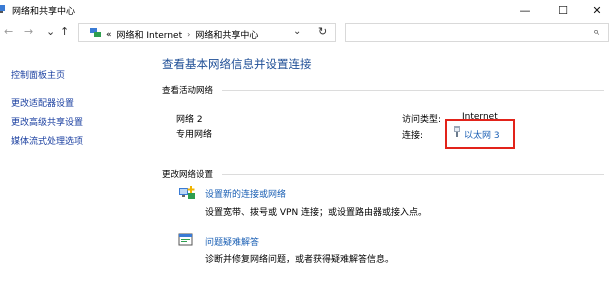  What do you see at coordinates (300, 260) in the screenshot?
I see `troubleshoot-description: 诊断并修复网络问题，或者获得疑难解答信息。` at bounding box center [300, 260].